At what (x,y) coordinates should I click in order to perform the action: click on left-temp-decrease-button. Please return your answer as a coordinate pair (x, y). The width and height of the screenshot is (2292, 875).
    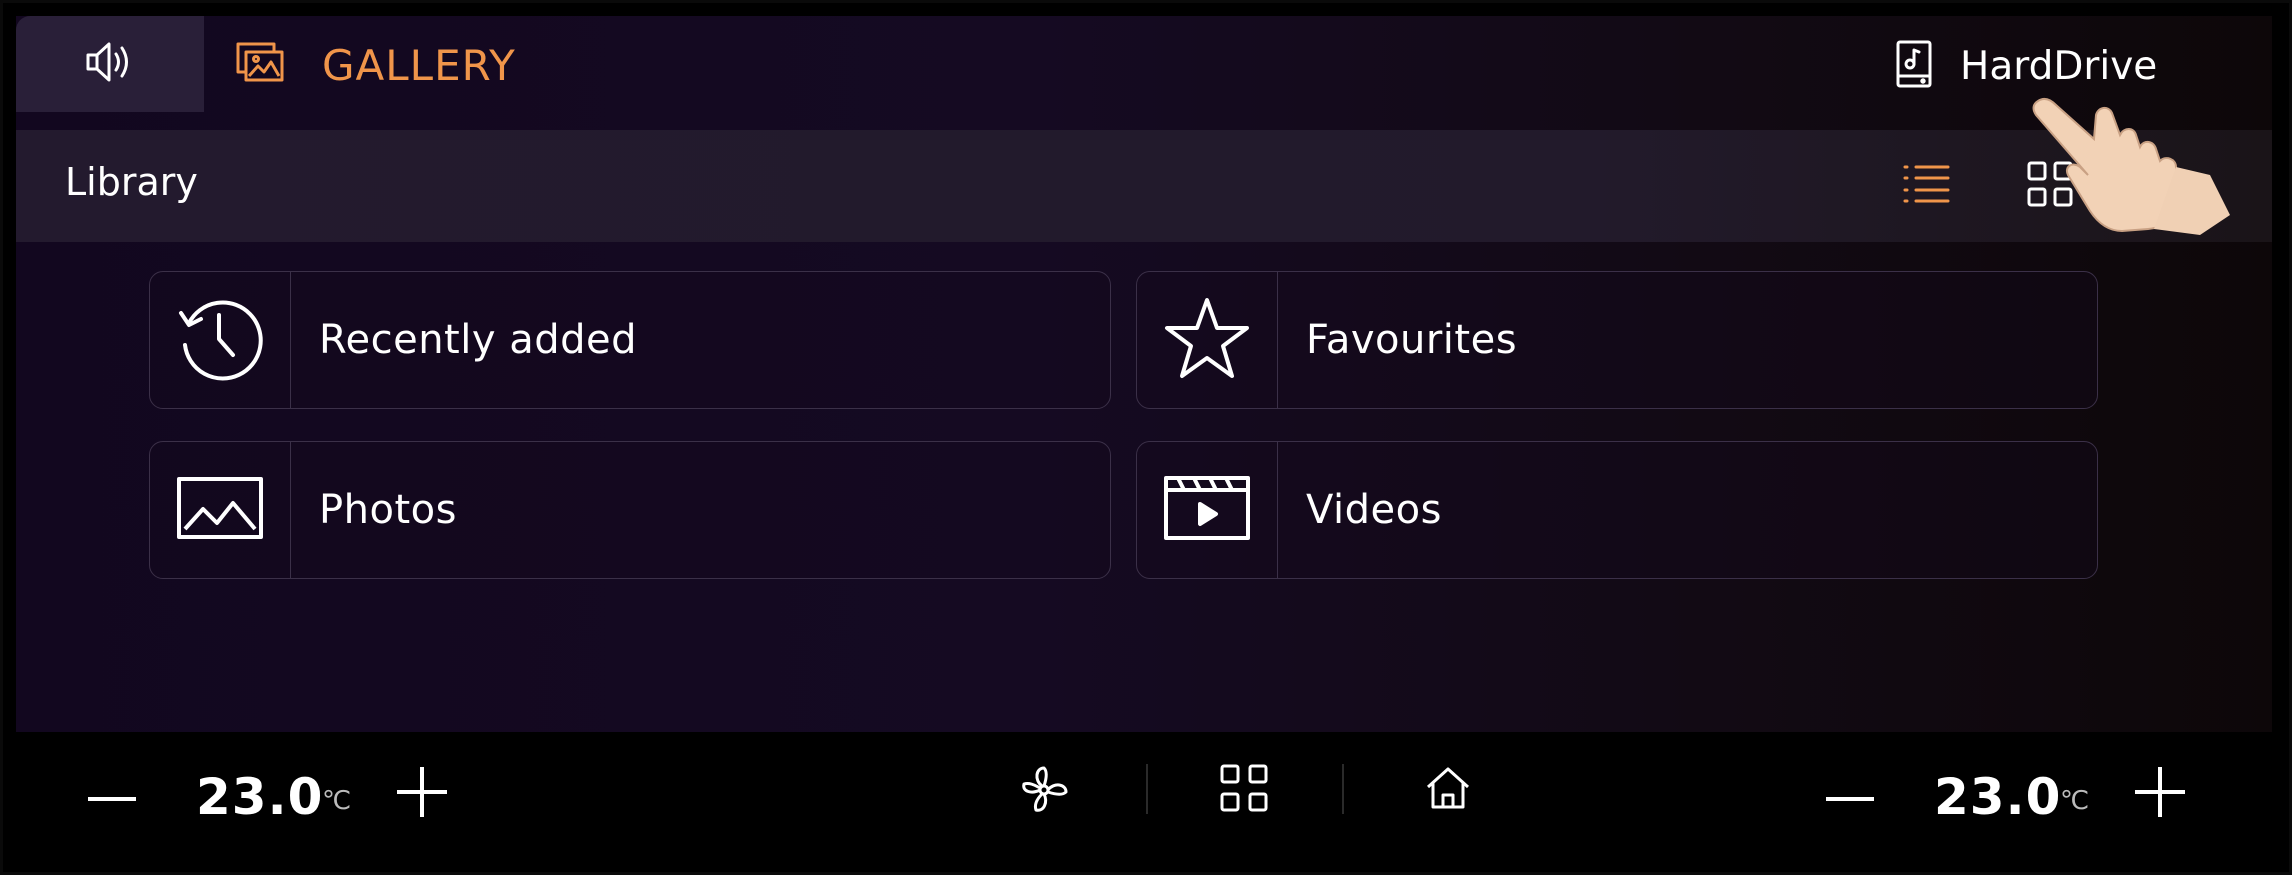
    Looking at the image, I should click on (112, 795).